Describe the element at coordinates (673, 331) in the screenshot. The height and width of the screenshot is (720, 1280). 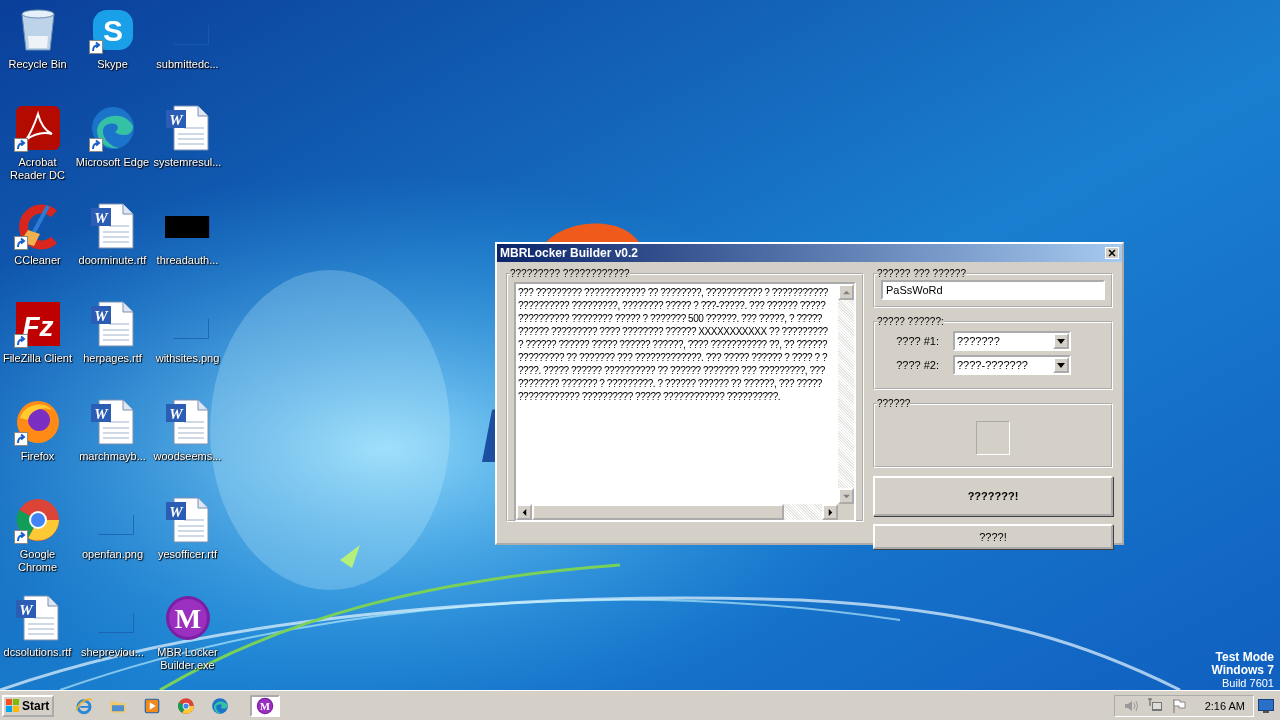
I see `message-line: ?????? ????????? ???? ???????? ?????? XXXXXXXXXXX ?? ?????????` at that location.